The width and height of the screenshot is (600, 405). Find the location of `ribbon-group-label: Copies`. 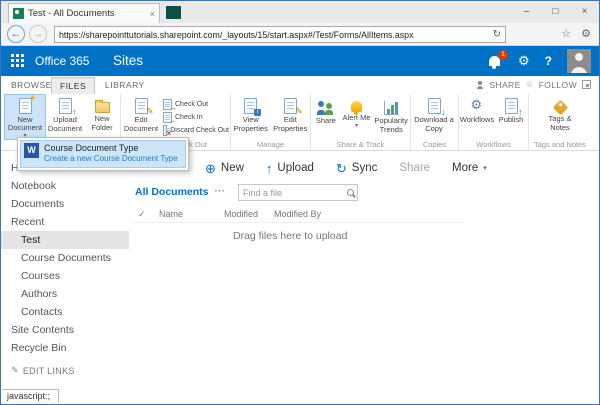

ribbon-group-label: Copies is located at coordinates (434, 144).